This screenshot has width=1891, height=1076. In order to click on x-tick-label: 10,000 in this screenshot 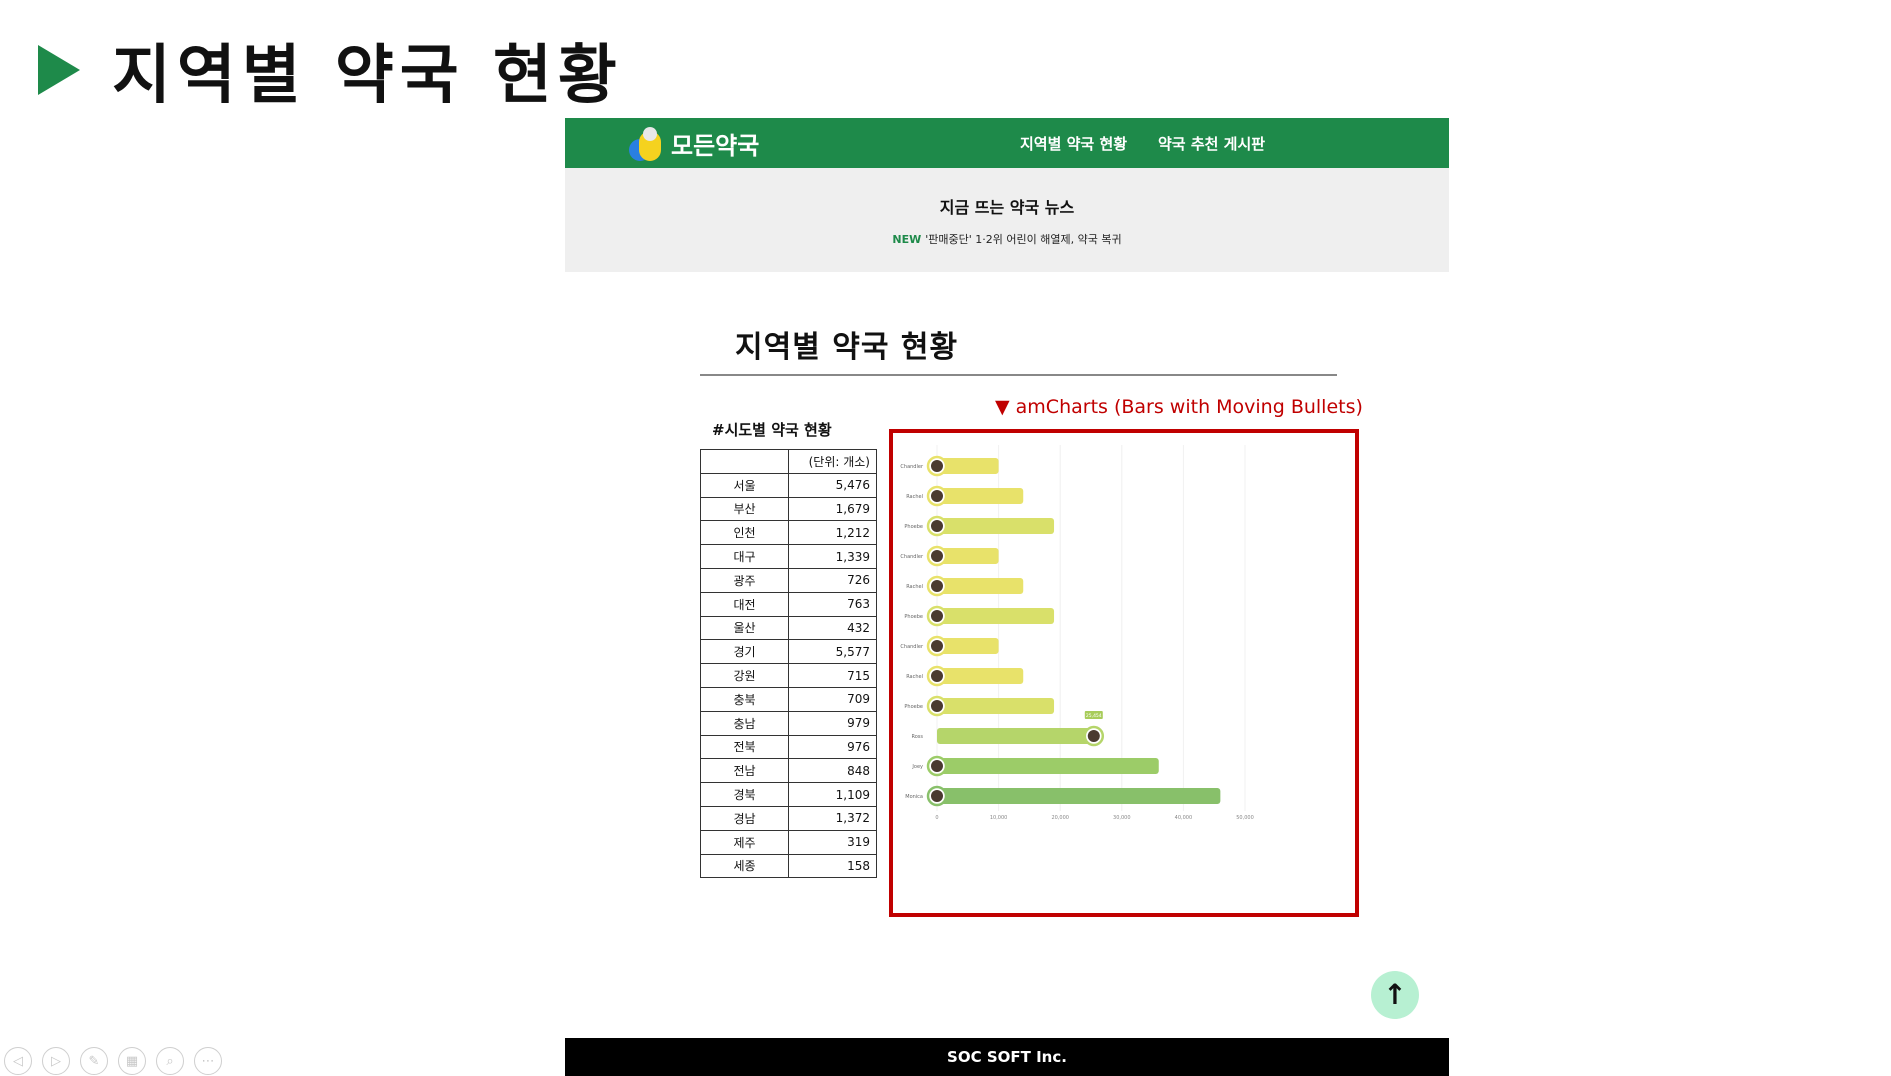, I will do `click(999, 818)`.